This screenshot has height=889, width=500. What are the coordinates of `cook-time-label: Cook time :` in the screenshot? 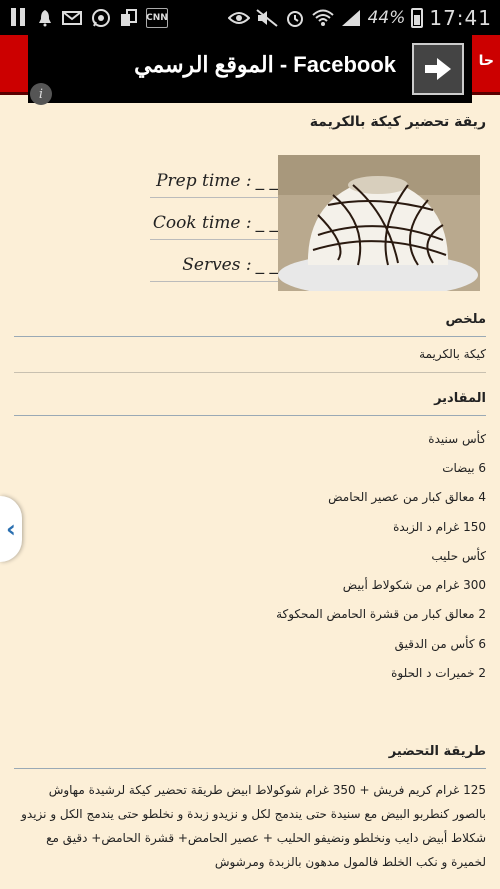 It's located at (202, 223).